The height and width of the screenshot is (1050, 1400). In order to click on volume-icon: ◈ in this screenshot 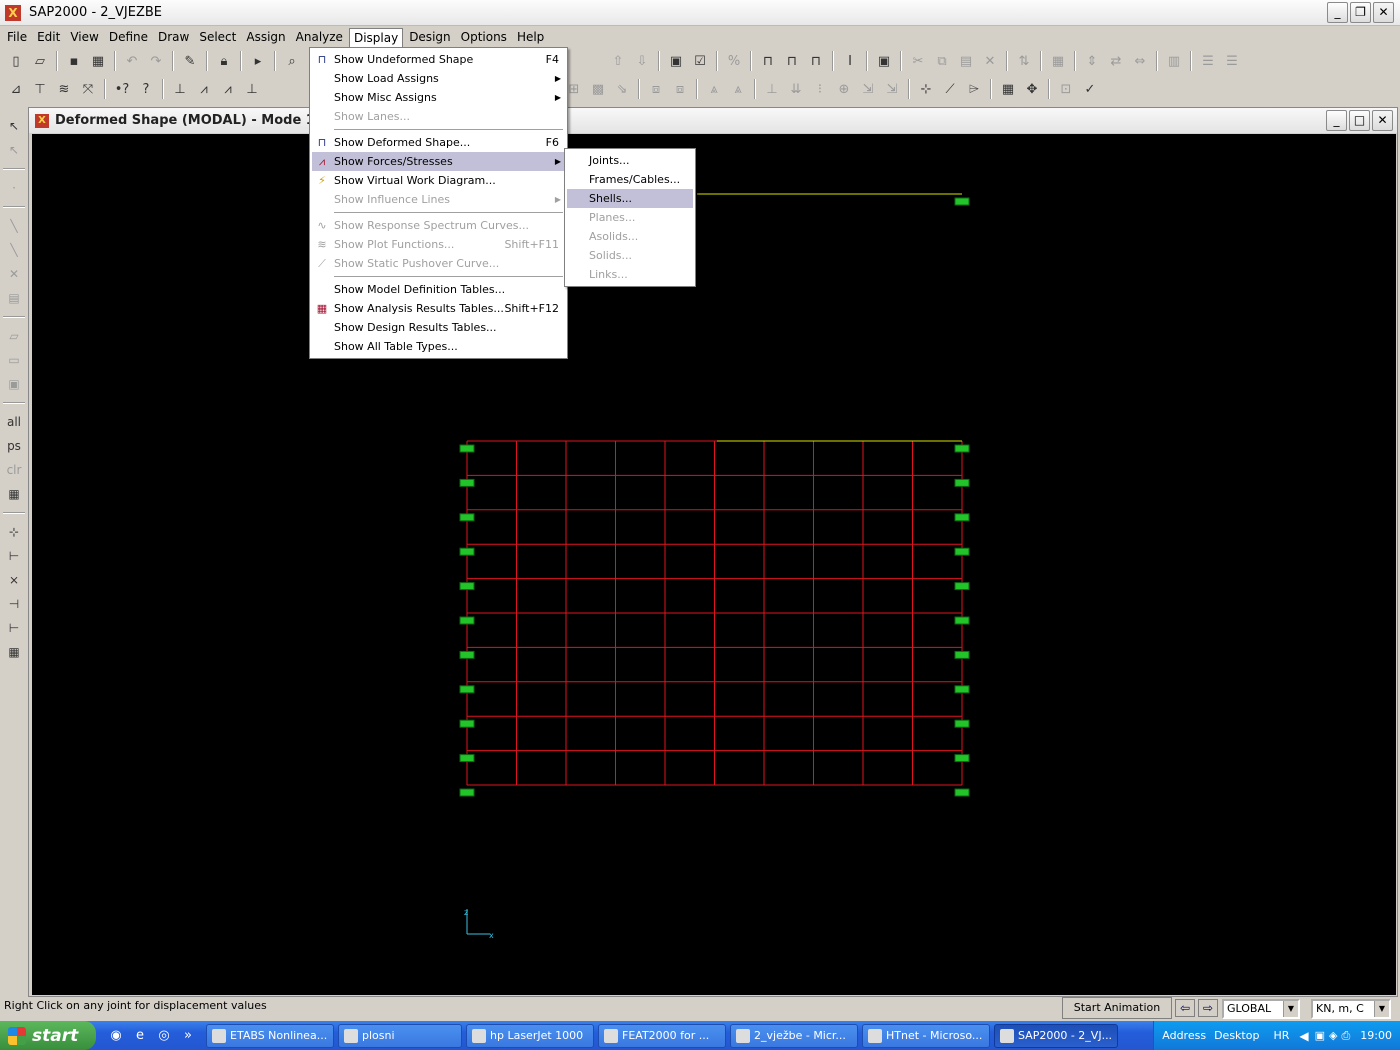, I will do `click(1333, 1035)`.